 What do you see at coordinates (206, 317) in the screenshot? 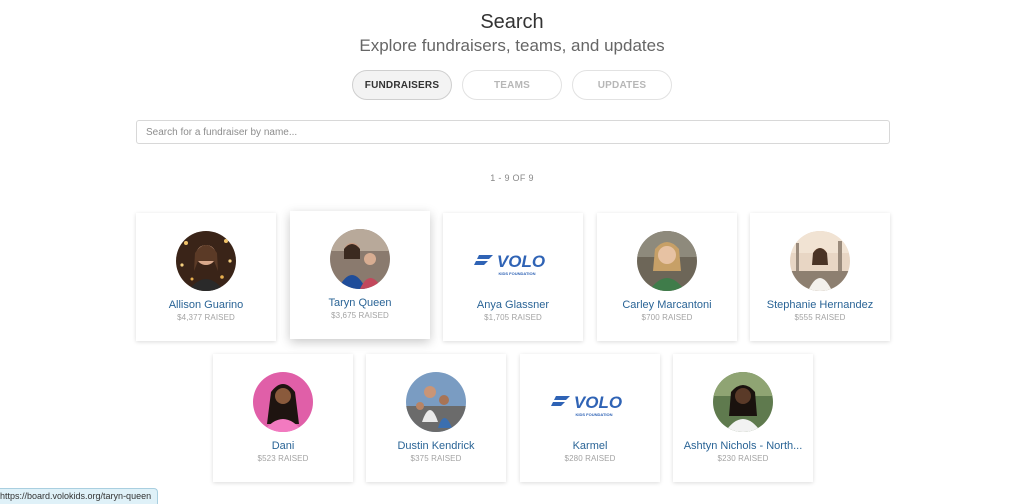
I see `amount-raised: $4,377 RAISED` at bounding box center [206, 317].